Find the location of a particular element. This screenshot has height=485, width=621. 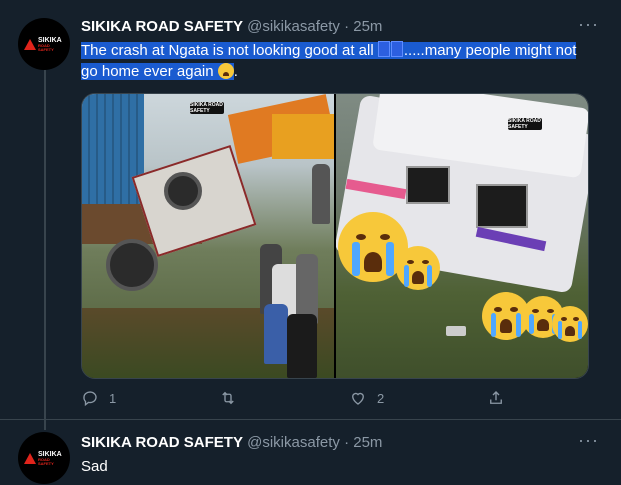

like-count: 2 is located at coordinates (381, 398).